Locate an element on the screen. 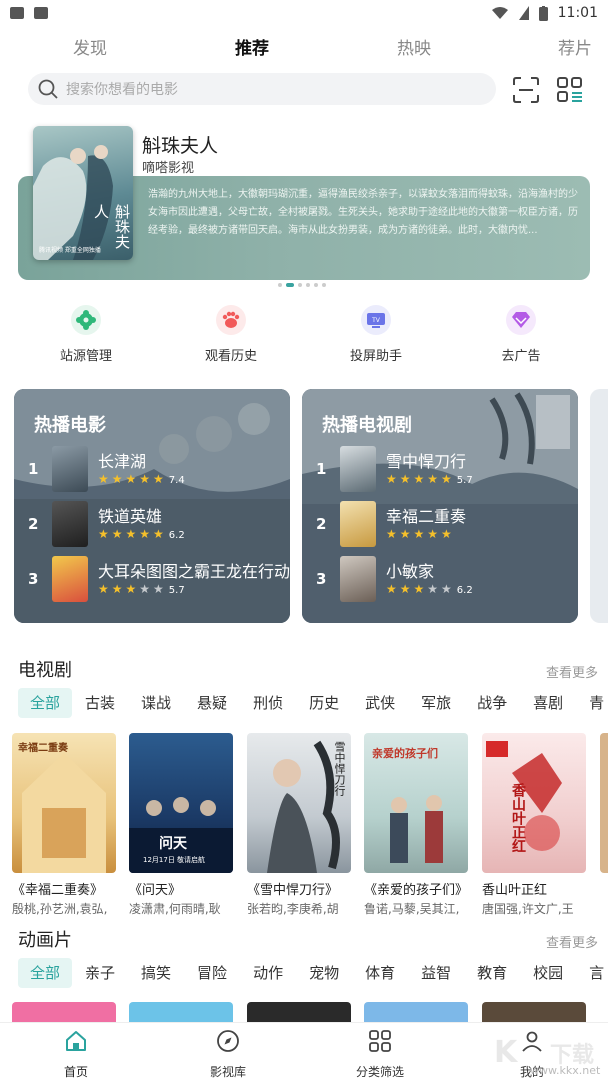 Image resolution: width=608 pixels, height=1080 pixels. watch-history-button: 观看历史 is located at coordinates (231, 334).